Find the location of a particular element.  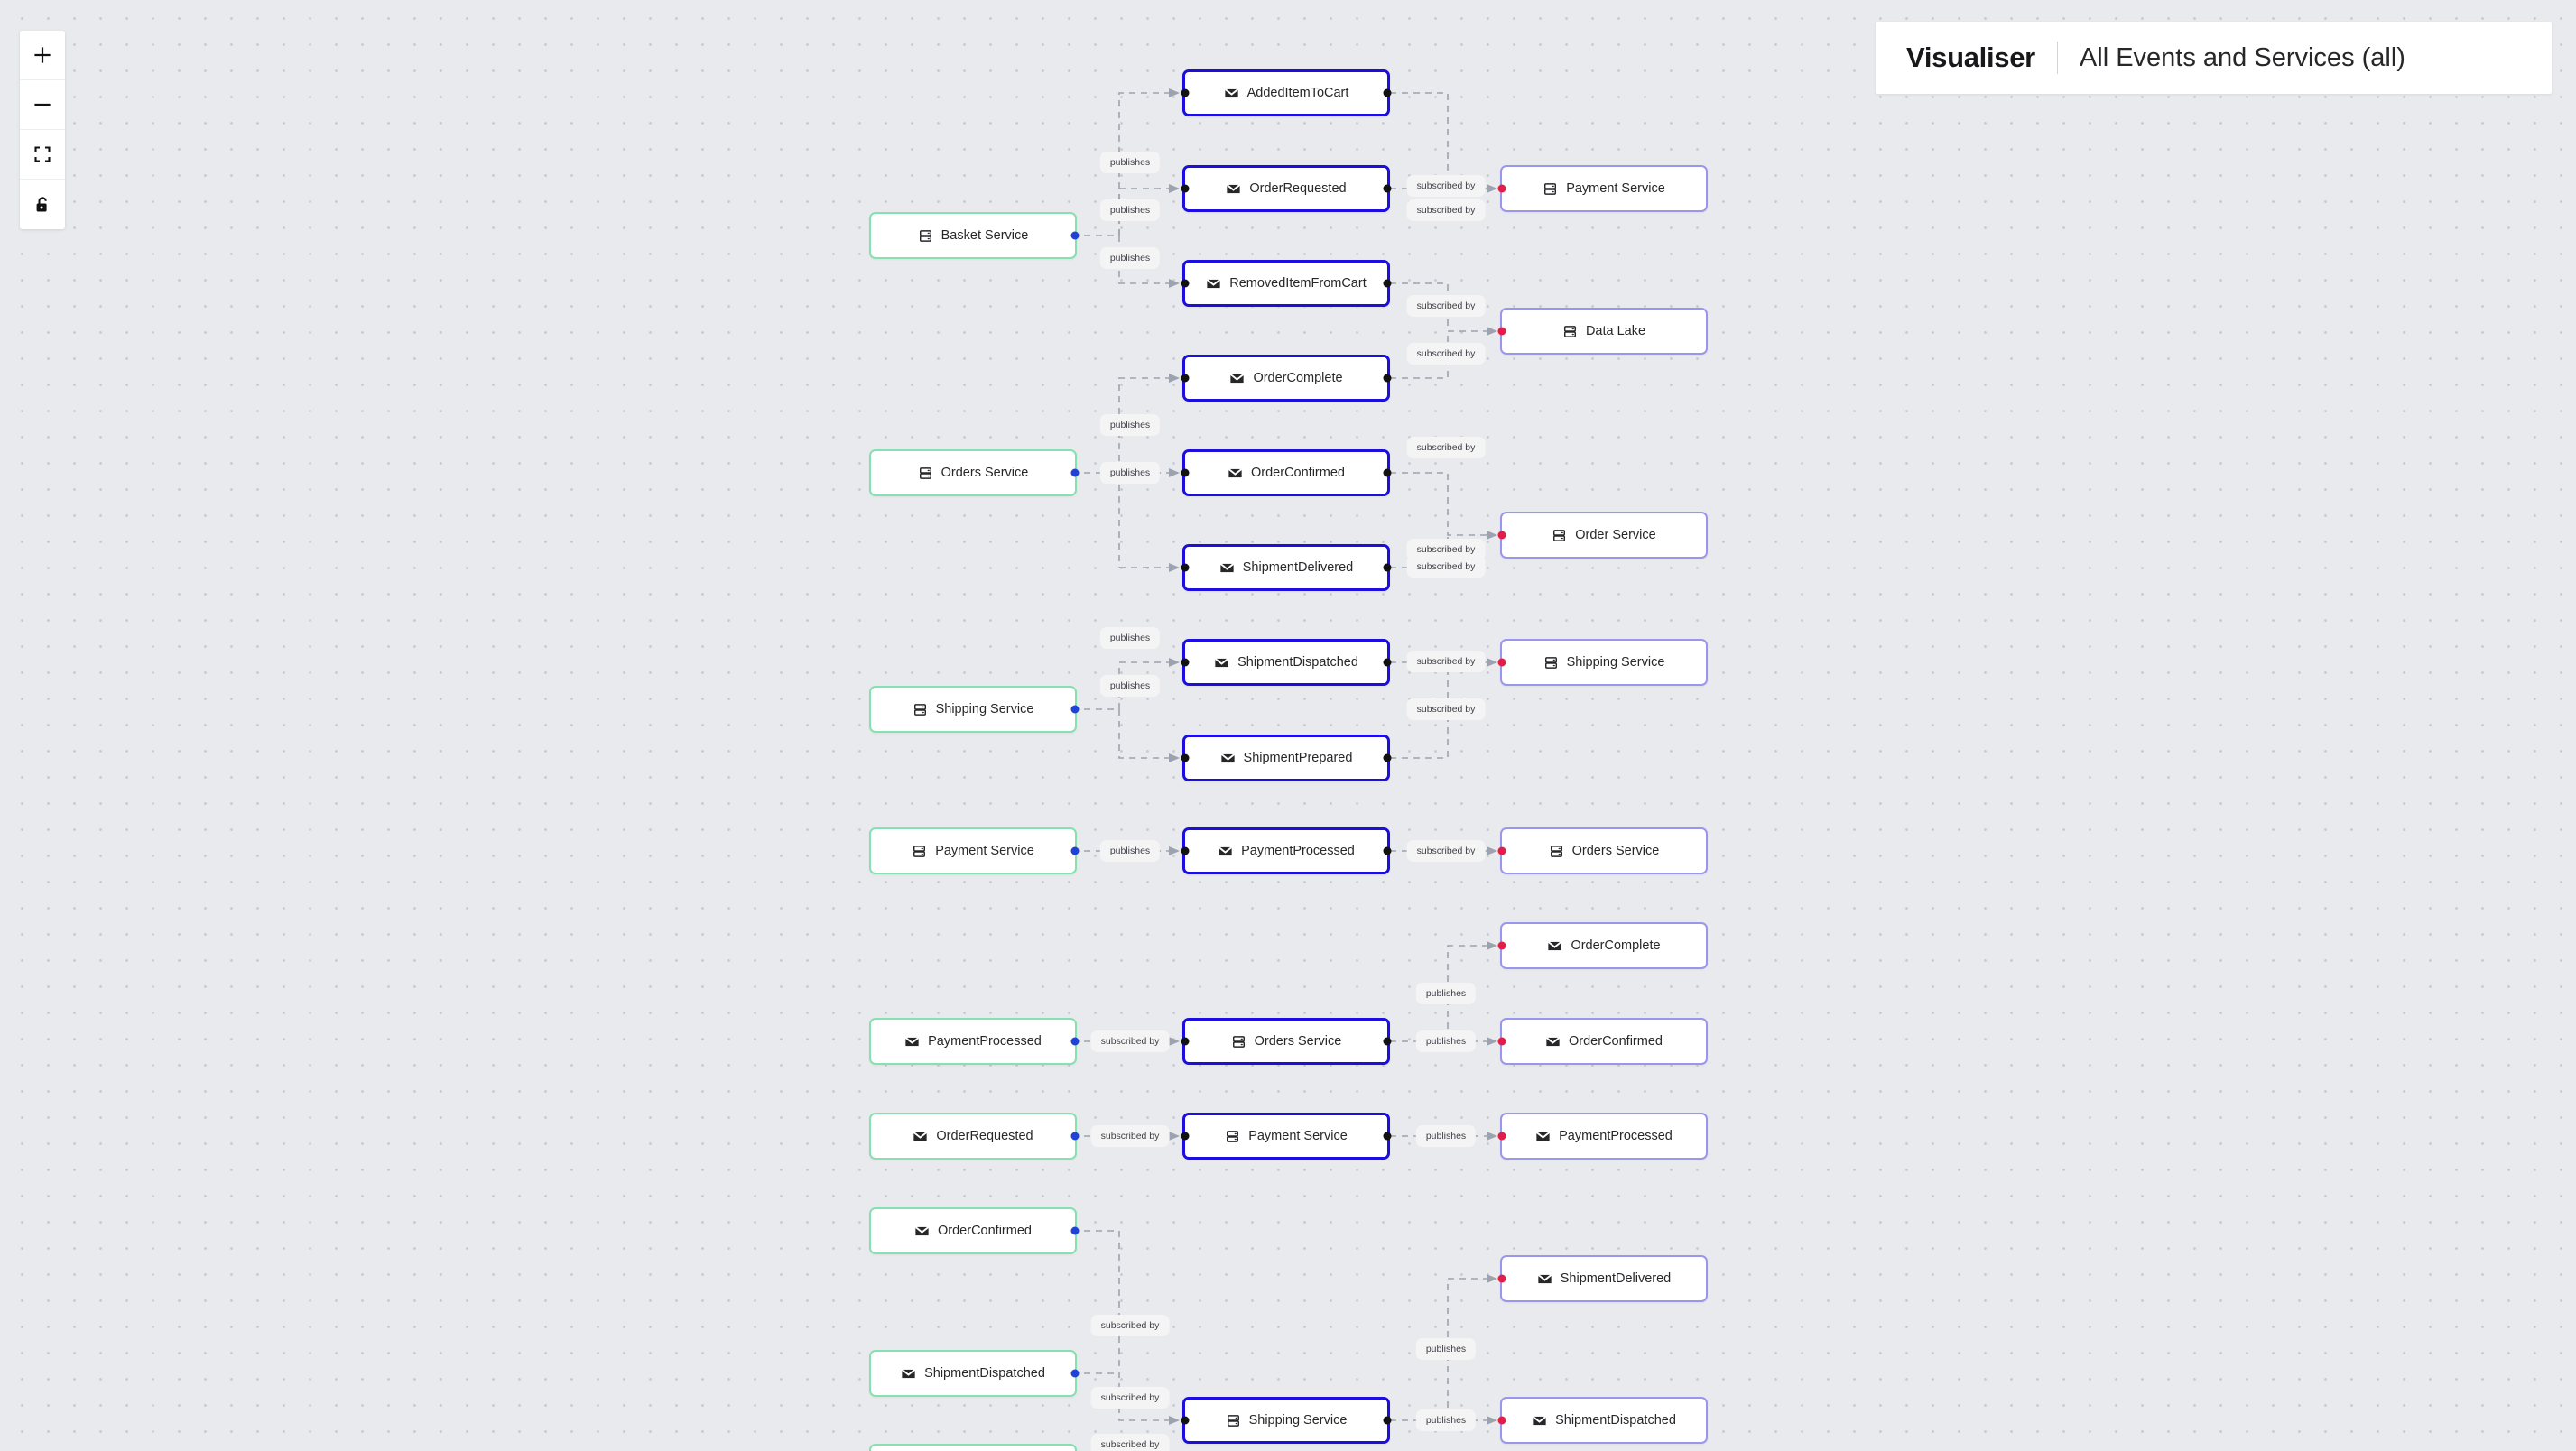

node-label: Basket Service is located at coordinates (985, 235).